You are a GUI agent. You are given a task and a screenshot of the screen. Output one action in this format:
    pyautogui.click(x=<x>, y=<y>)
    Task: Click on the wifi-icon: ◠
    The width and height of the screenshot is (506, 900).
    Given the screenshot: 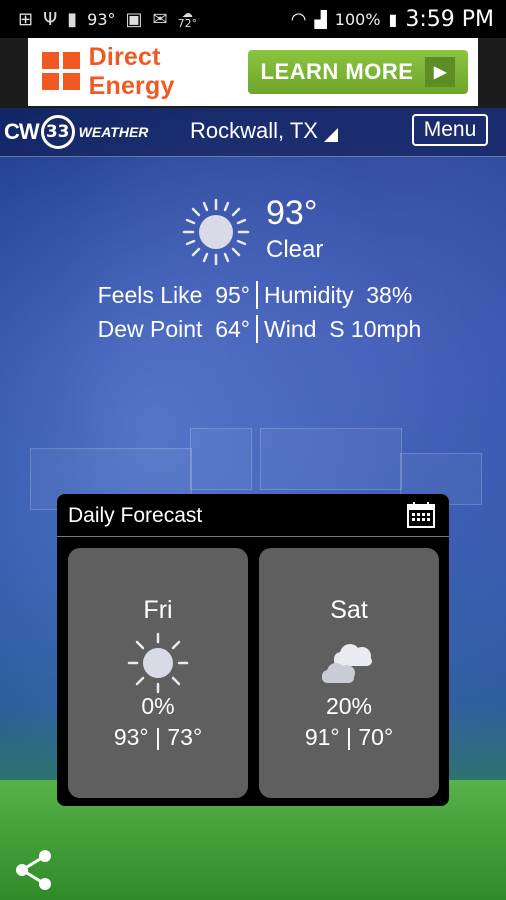 What is the action you would take?
    pyautogui.click(x=298, y=19)
    